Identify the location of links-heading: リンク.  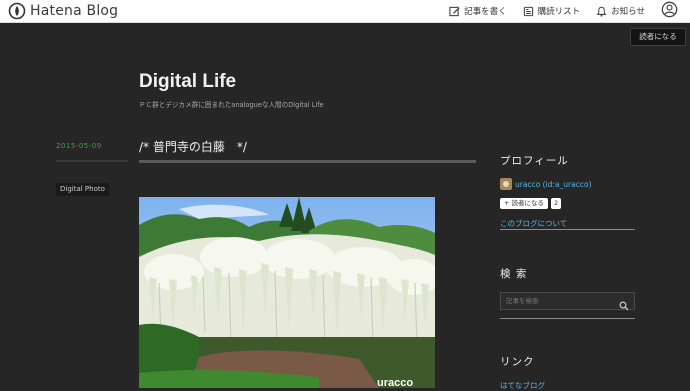
(517, 362).